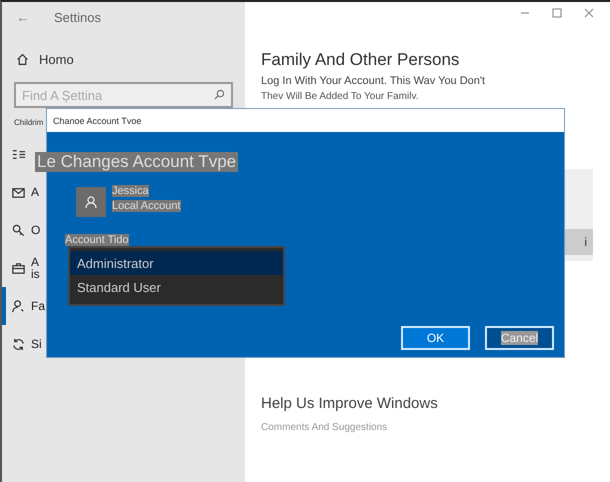  What do you see at coordinates (77, 17) in the screenshot?
I see `window-title: Settinos` at bounding box center [77, 17].